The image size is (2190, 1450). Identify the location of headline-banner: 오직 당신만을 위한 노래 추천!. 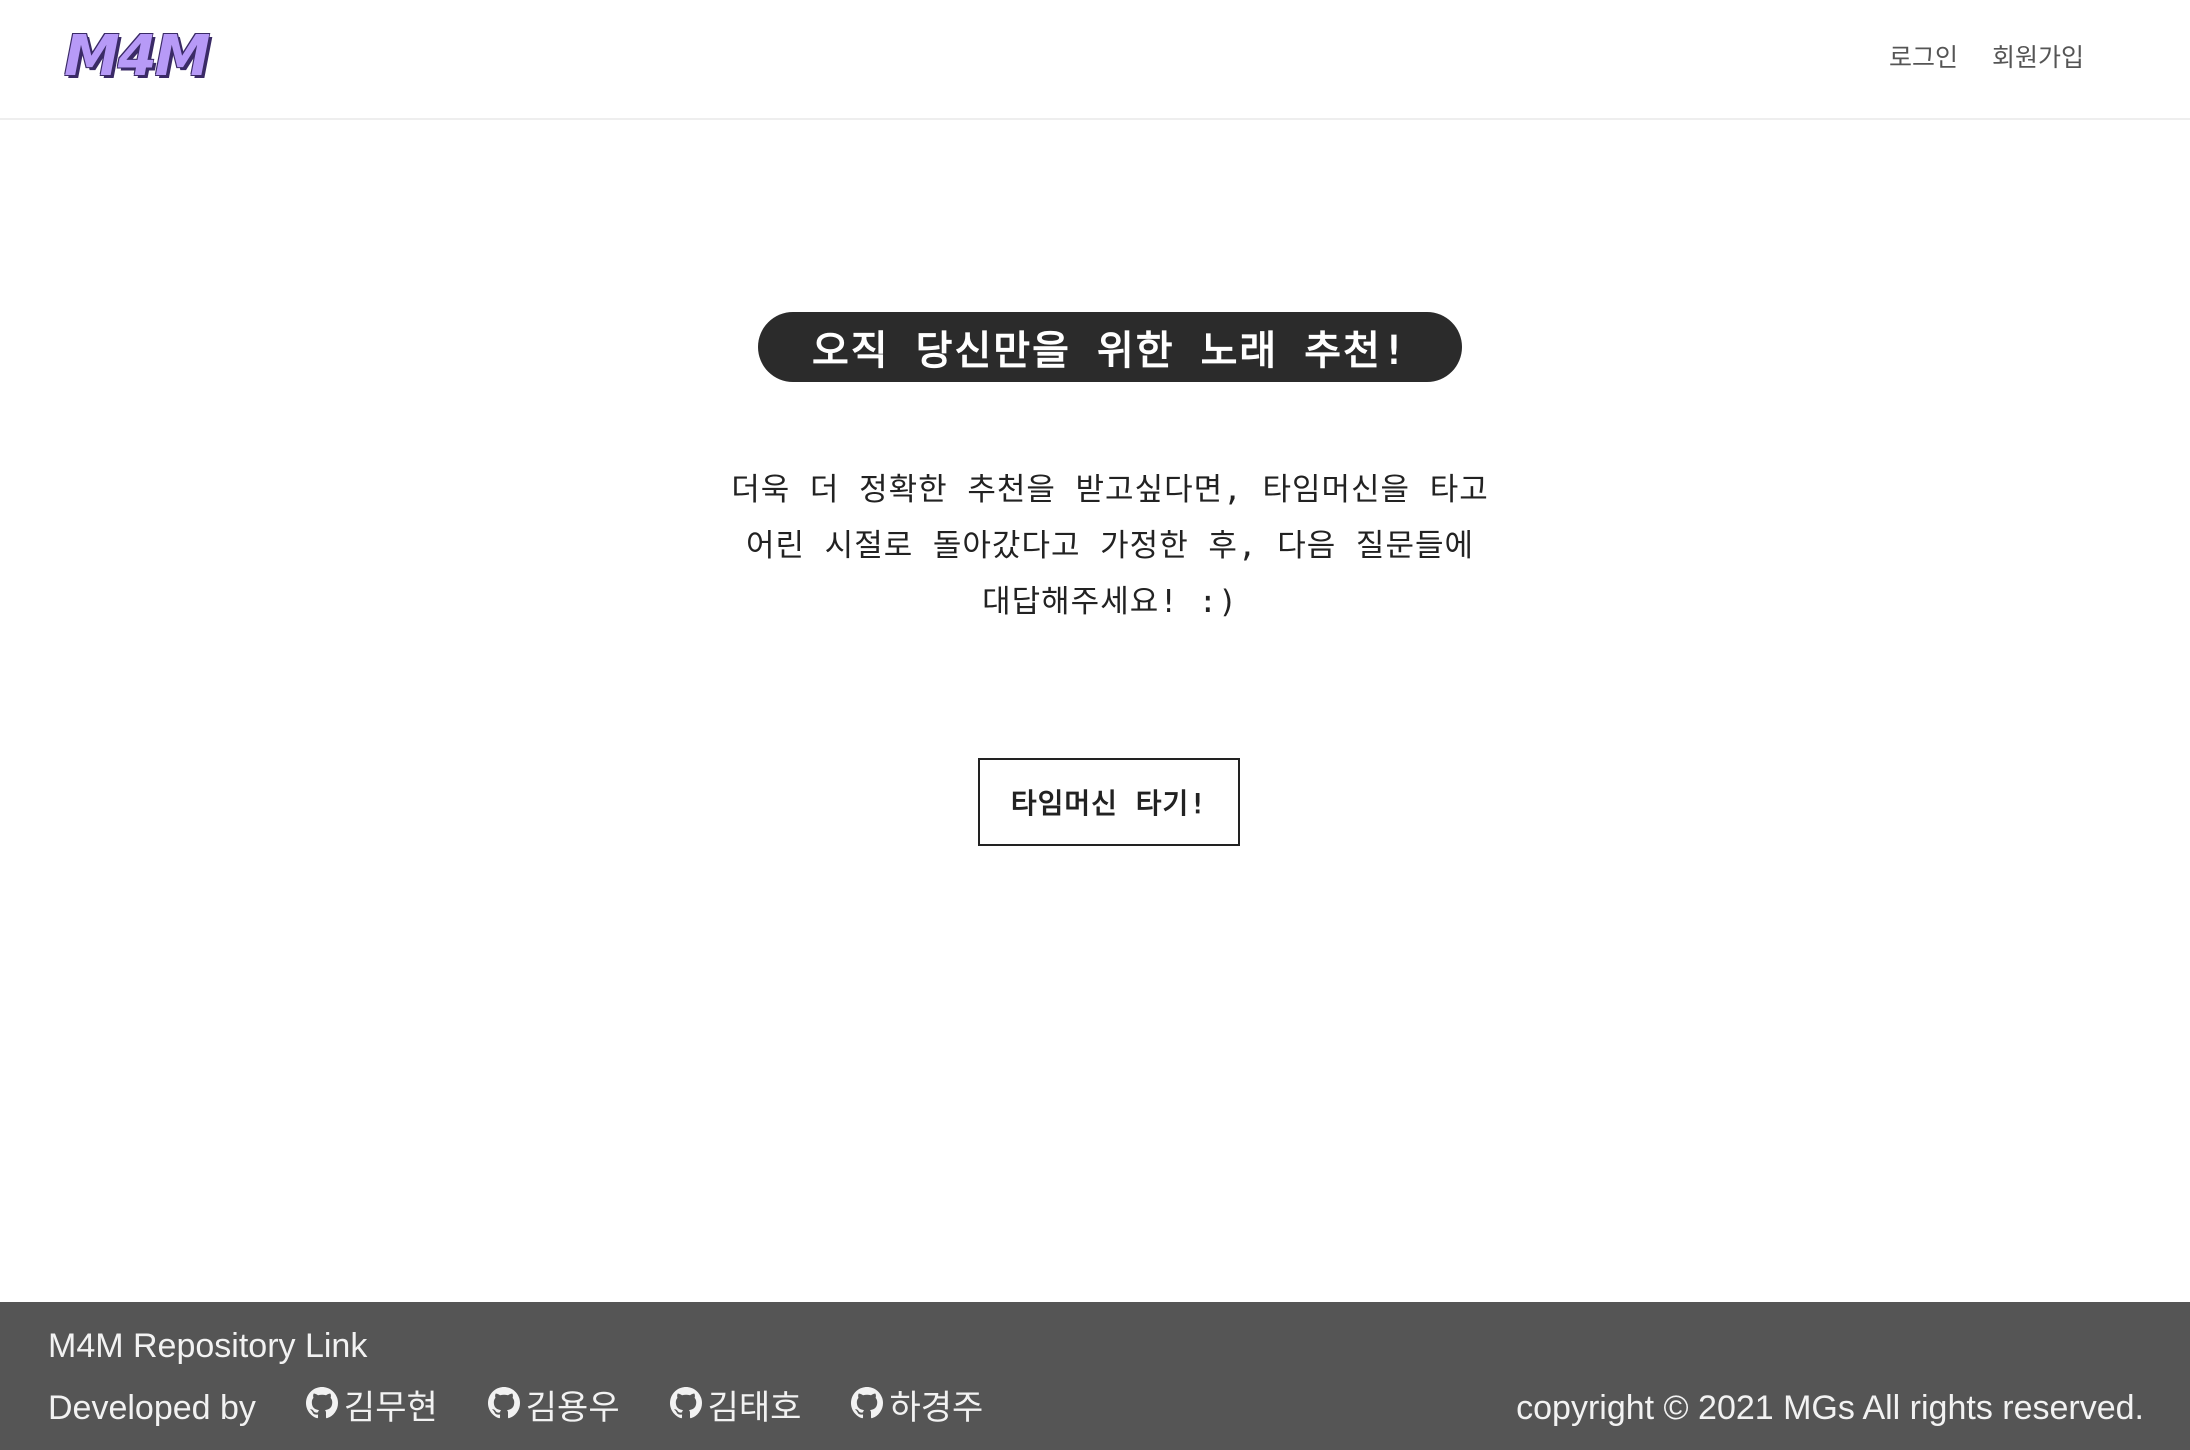
(1110, 347).